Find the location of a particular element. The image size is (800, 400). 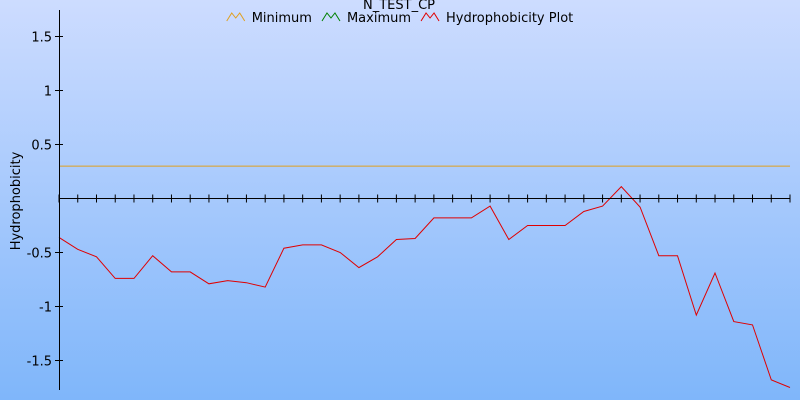

legend-item-label: Maximum is located at coordinates (379, 18).